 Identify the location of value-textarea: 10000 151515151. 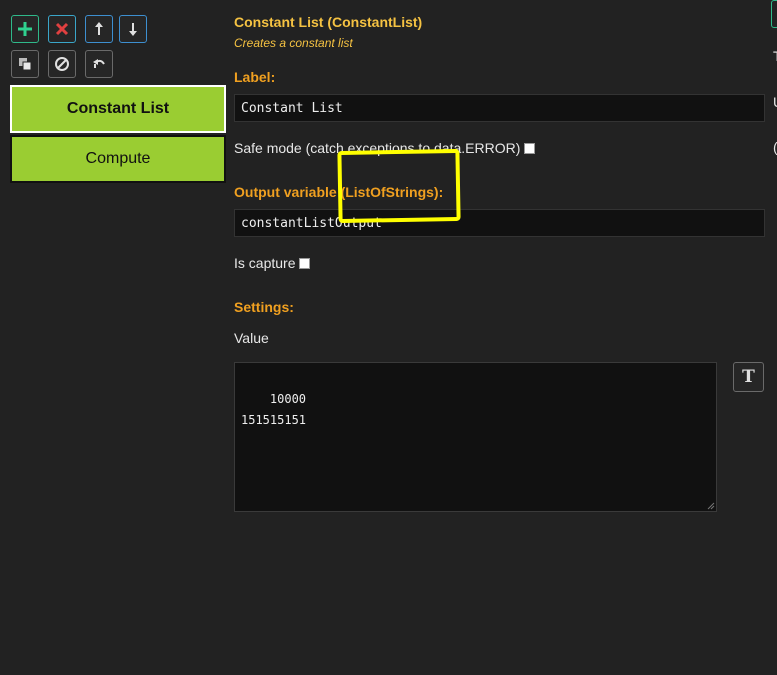
(475, 437).